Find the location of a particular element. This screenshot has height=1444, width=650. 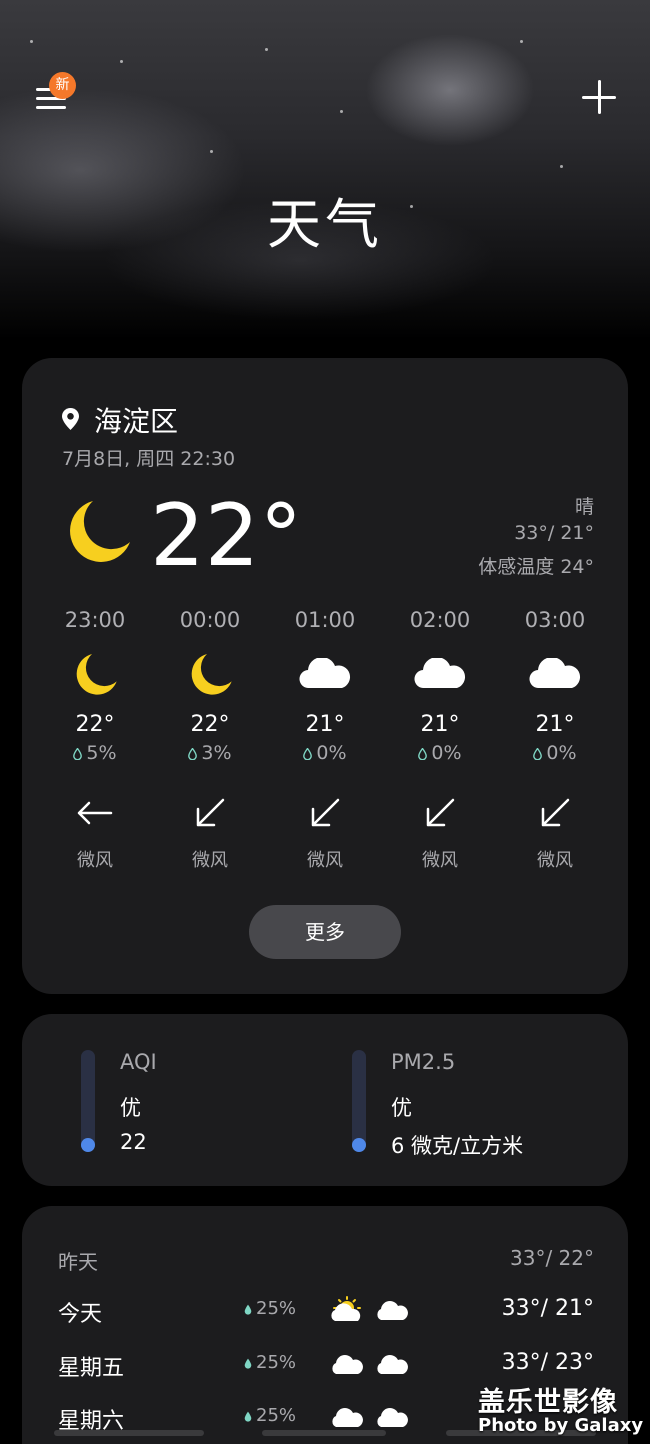

hourly-time: 23:00 is located at coordinates (95, 620).